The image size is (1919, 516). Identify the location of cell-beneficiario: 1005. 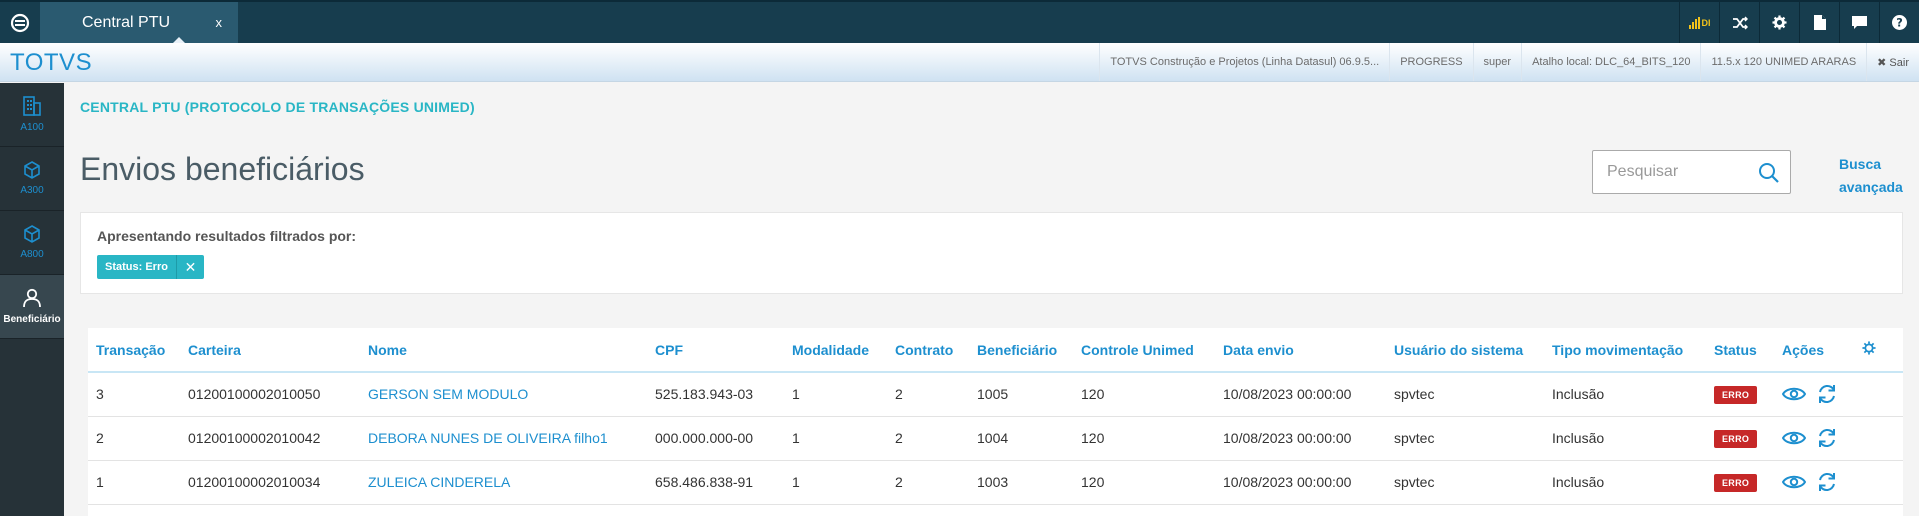
(1021, 394).